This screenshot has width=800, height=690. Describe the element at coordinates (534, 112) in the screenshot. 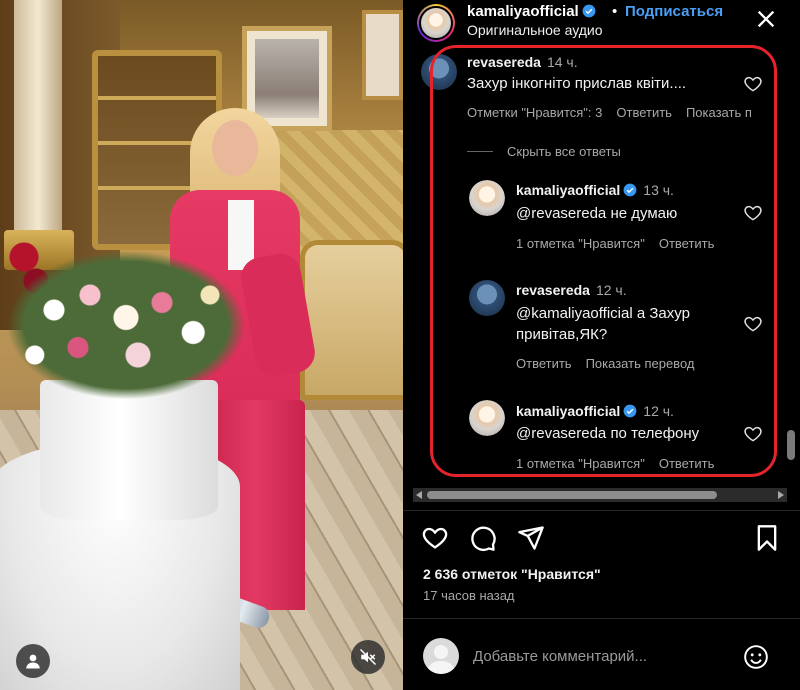

I see `comment-likes: Отметки "Нравится": 3` at that location.